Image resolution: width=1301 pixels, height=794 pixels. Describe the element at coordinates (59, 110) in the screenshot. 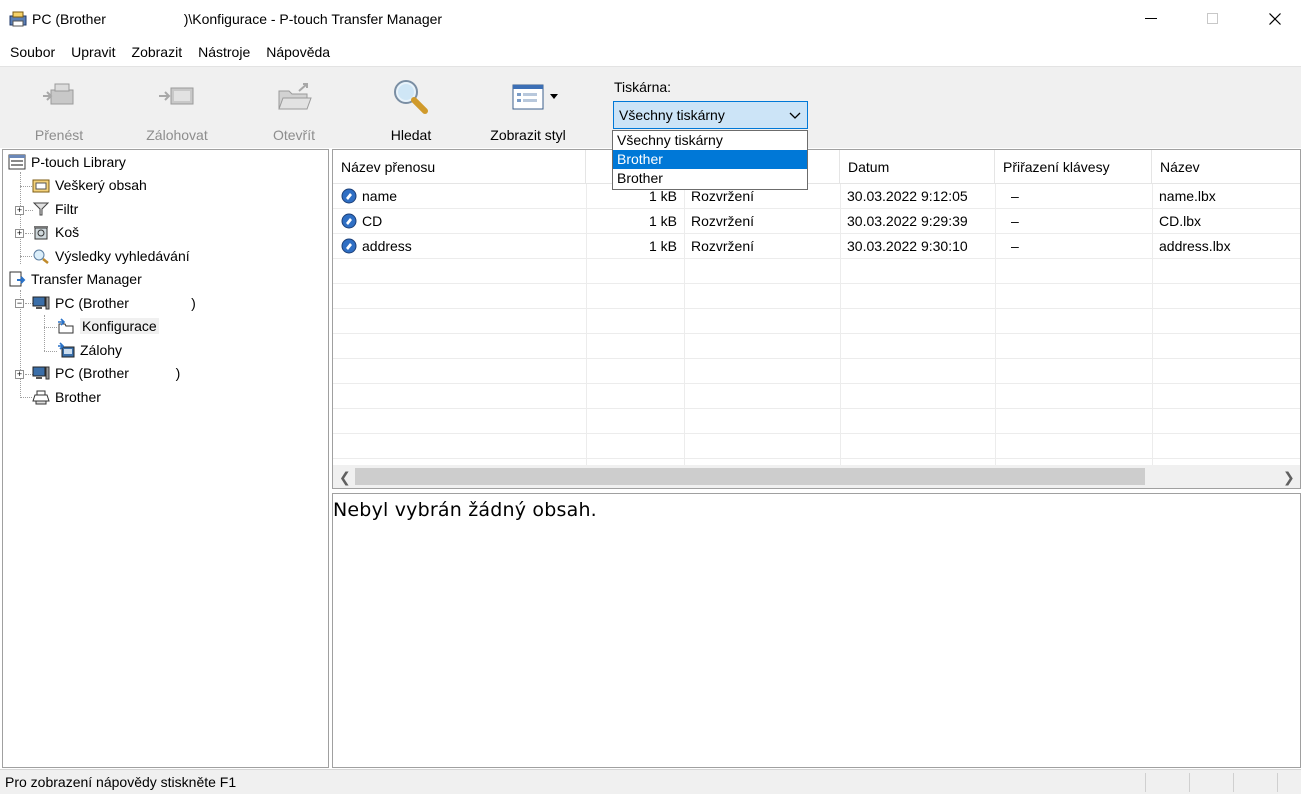

I see `transfer-button: Přenést` at that location.